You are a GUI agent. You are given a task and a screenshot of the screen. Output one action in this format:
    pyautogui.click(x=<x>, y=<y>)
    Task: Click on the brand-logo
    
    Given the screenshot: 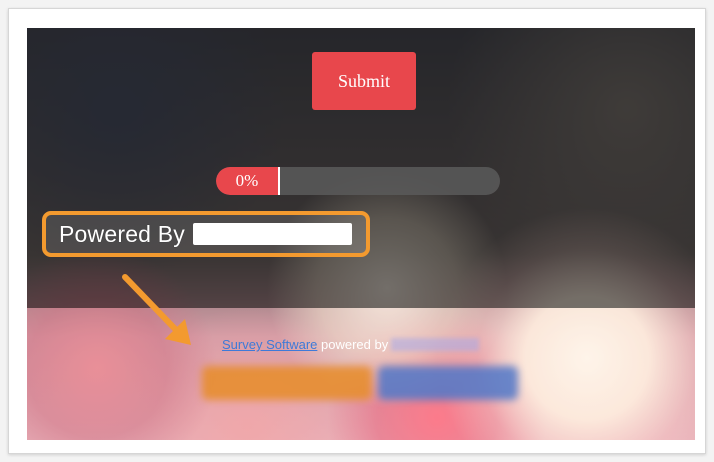 What is the action you would take?
    pyautogui.click(x=362, y=383)
    